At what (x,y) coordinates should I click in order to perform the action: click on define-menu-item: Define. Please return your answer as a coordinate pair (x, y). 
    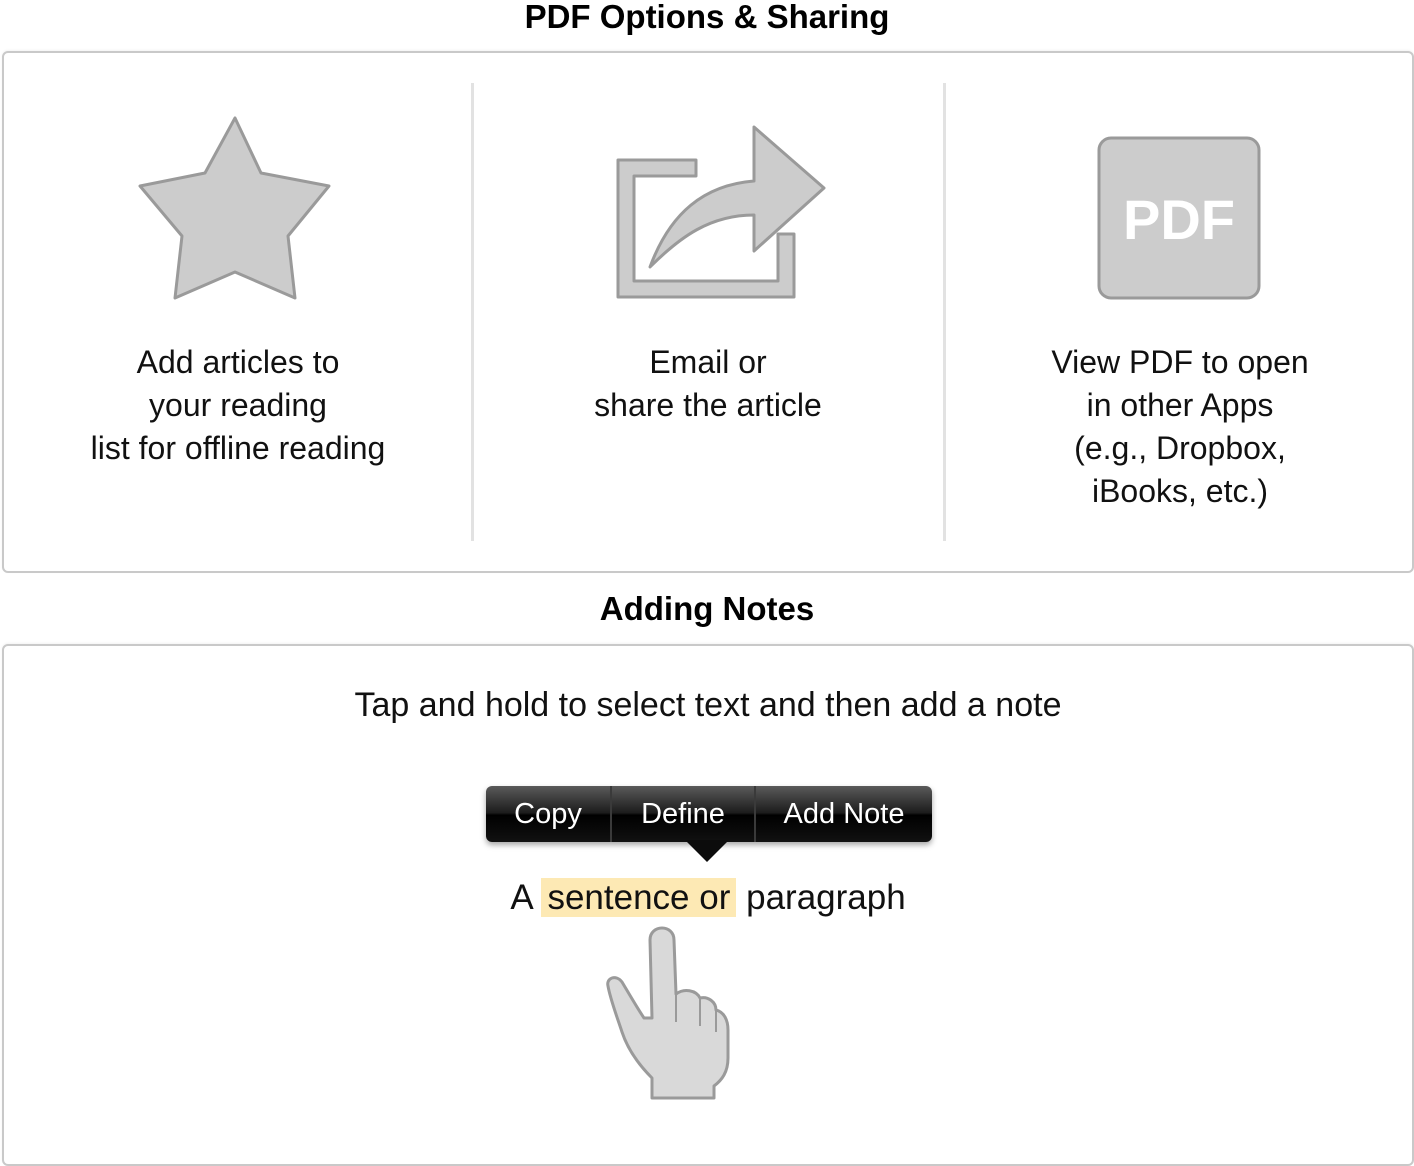
    Looking at the image, I should click on (684, 814).